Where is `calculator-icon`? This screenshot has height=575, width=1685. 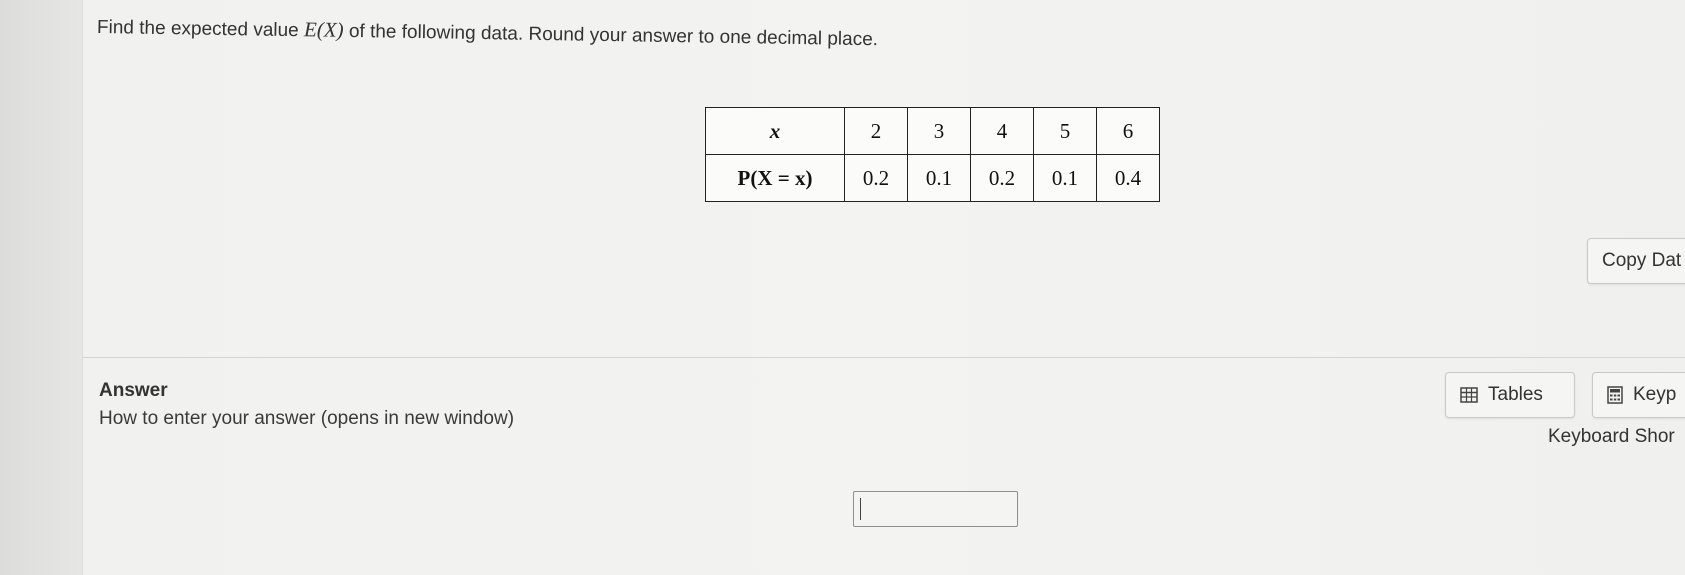 calculator-icon is located at coordinates (1615, 395).